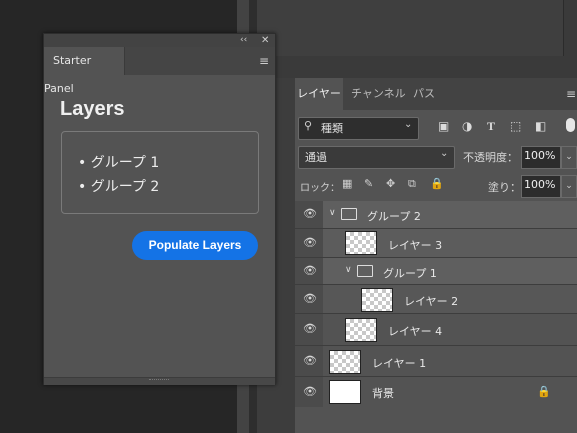 This screenshot has width=577, height=433. I want to click on lock-label: ロック：, so click(320, 188).